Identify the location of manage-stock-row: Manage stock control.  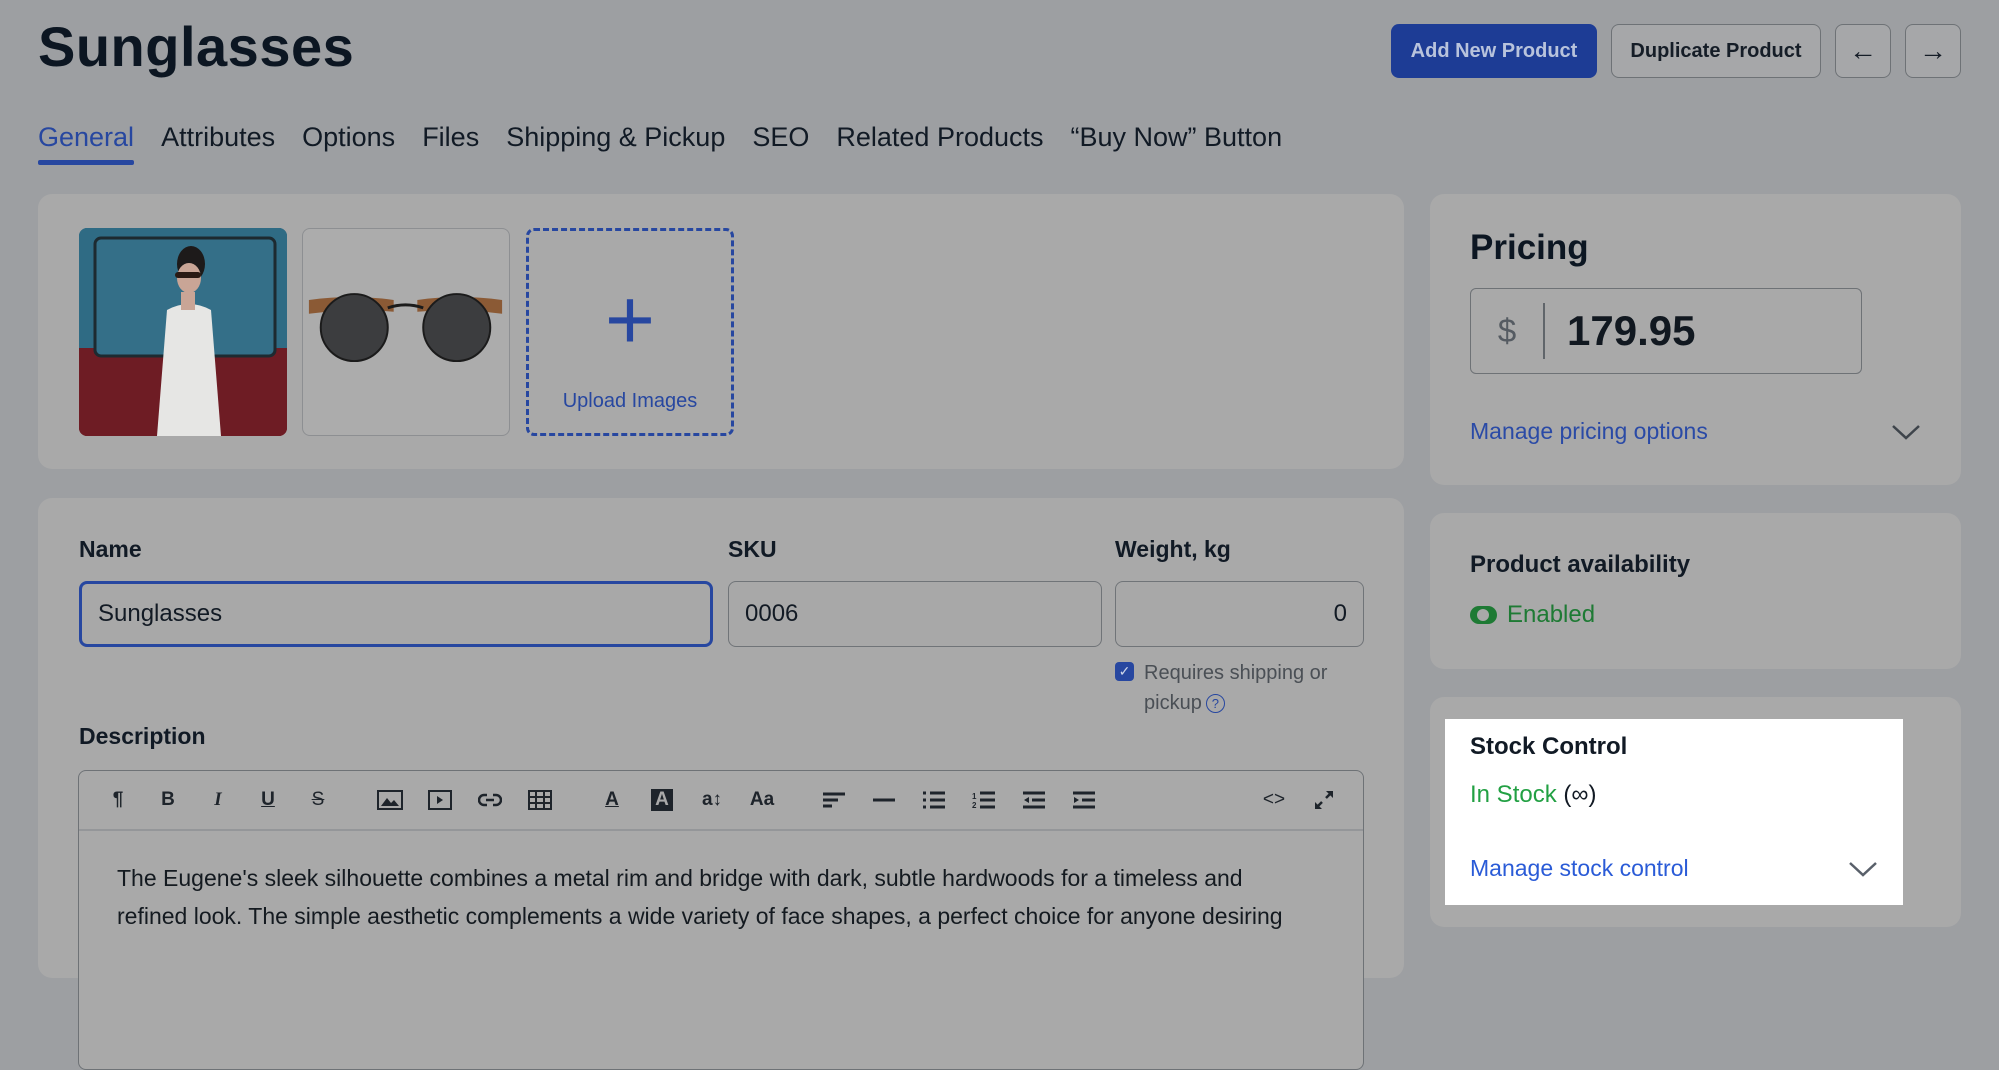
(1674, 868).